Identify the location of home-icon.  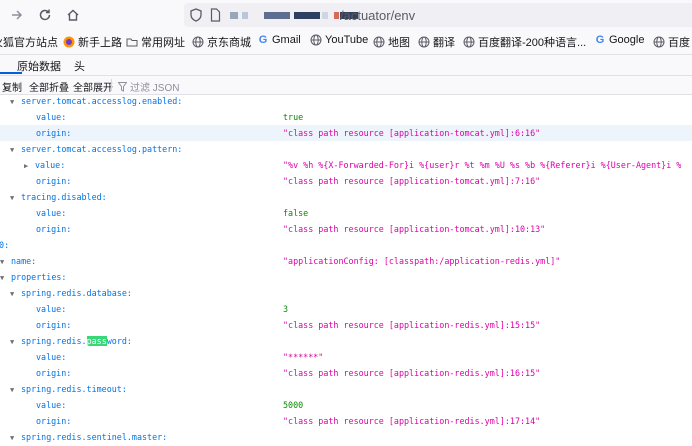
(73, 15).